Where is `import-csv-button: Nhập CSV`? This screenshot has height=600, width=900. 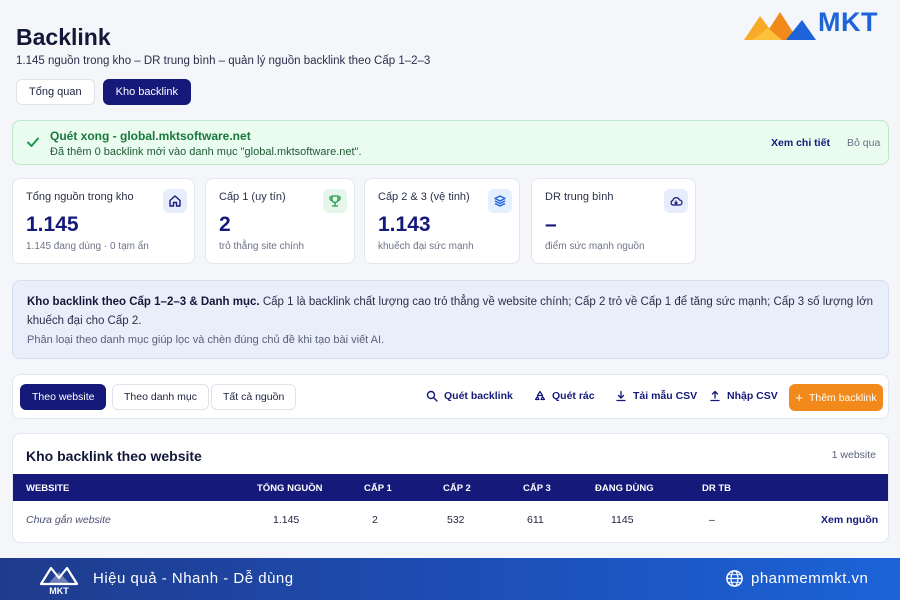 import-csv-button: Nhập CSV is located at coordinates (743, 396).